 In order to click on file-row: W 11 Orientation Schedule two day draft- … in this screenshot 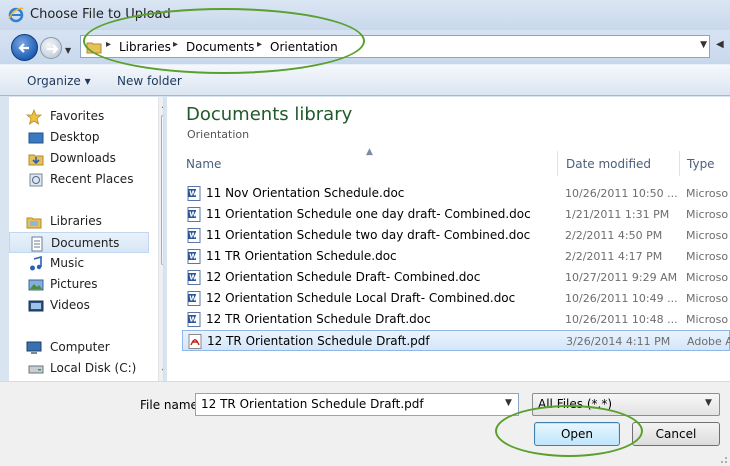, I will do `click(456, 235)`.